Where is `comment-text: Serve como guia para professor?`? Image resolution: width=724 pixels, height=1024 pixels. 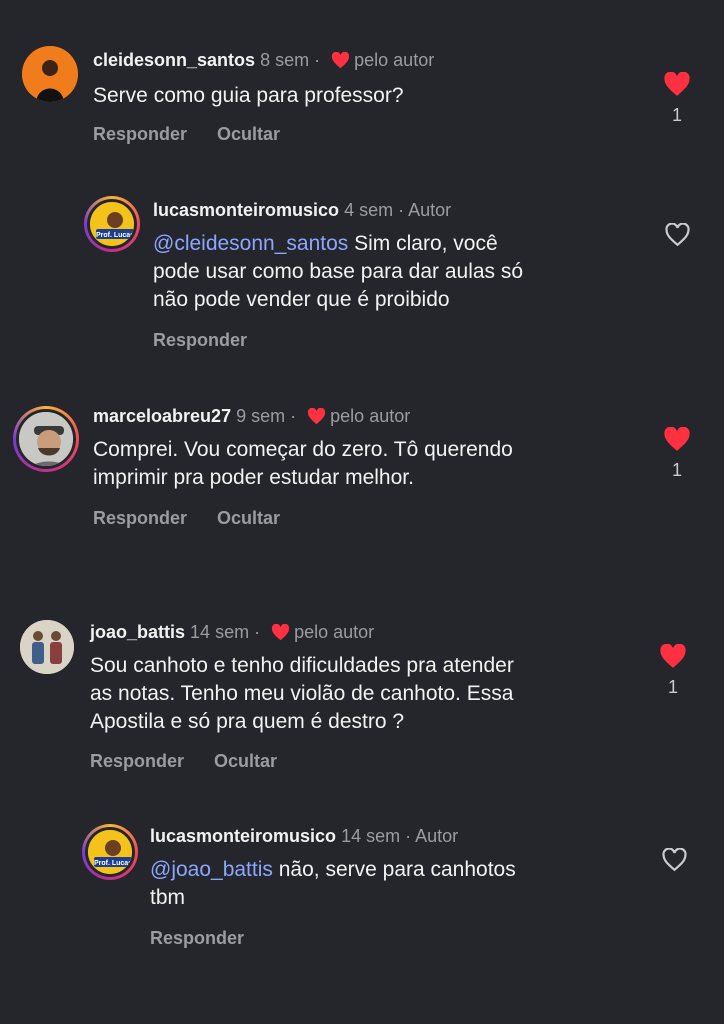 comment-text: Serve como guia para professor? is located at coordinates (248, 95).